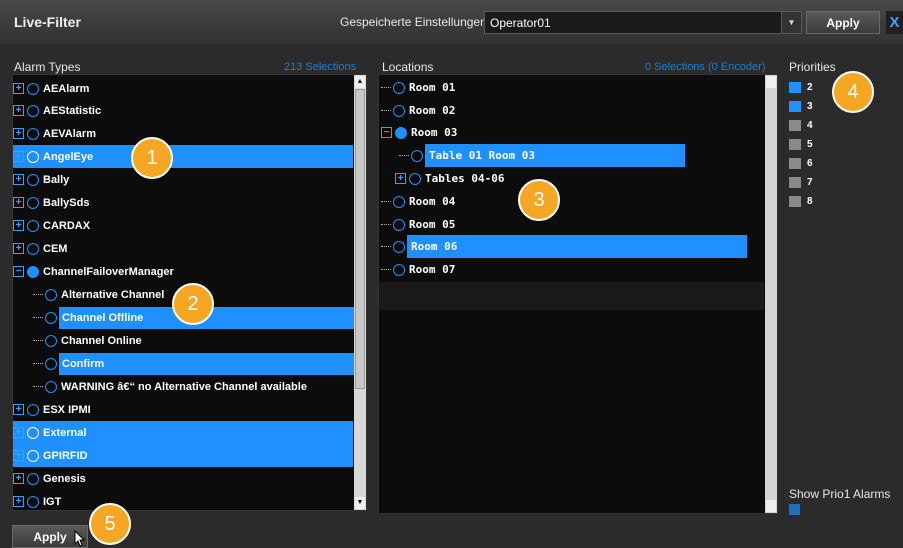  I want to click on scroll-down-icon, so click(771, 506).